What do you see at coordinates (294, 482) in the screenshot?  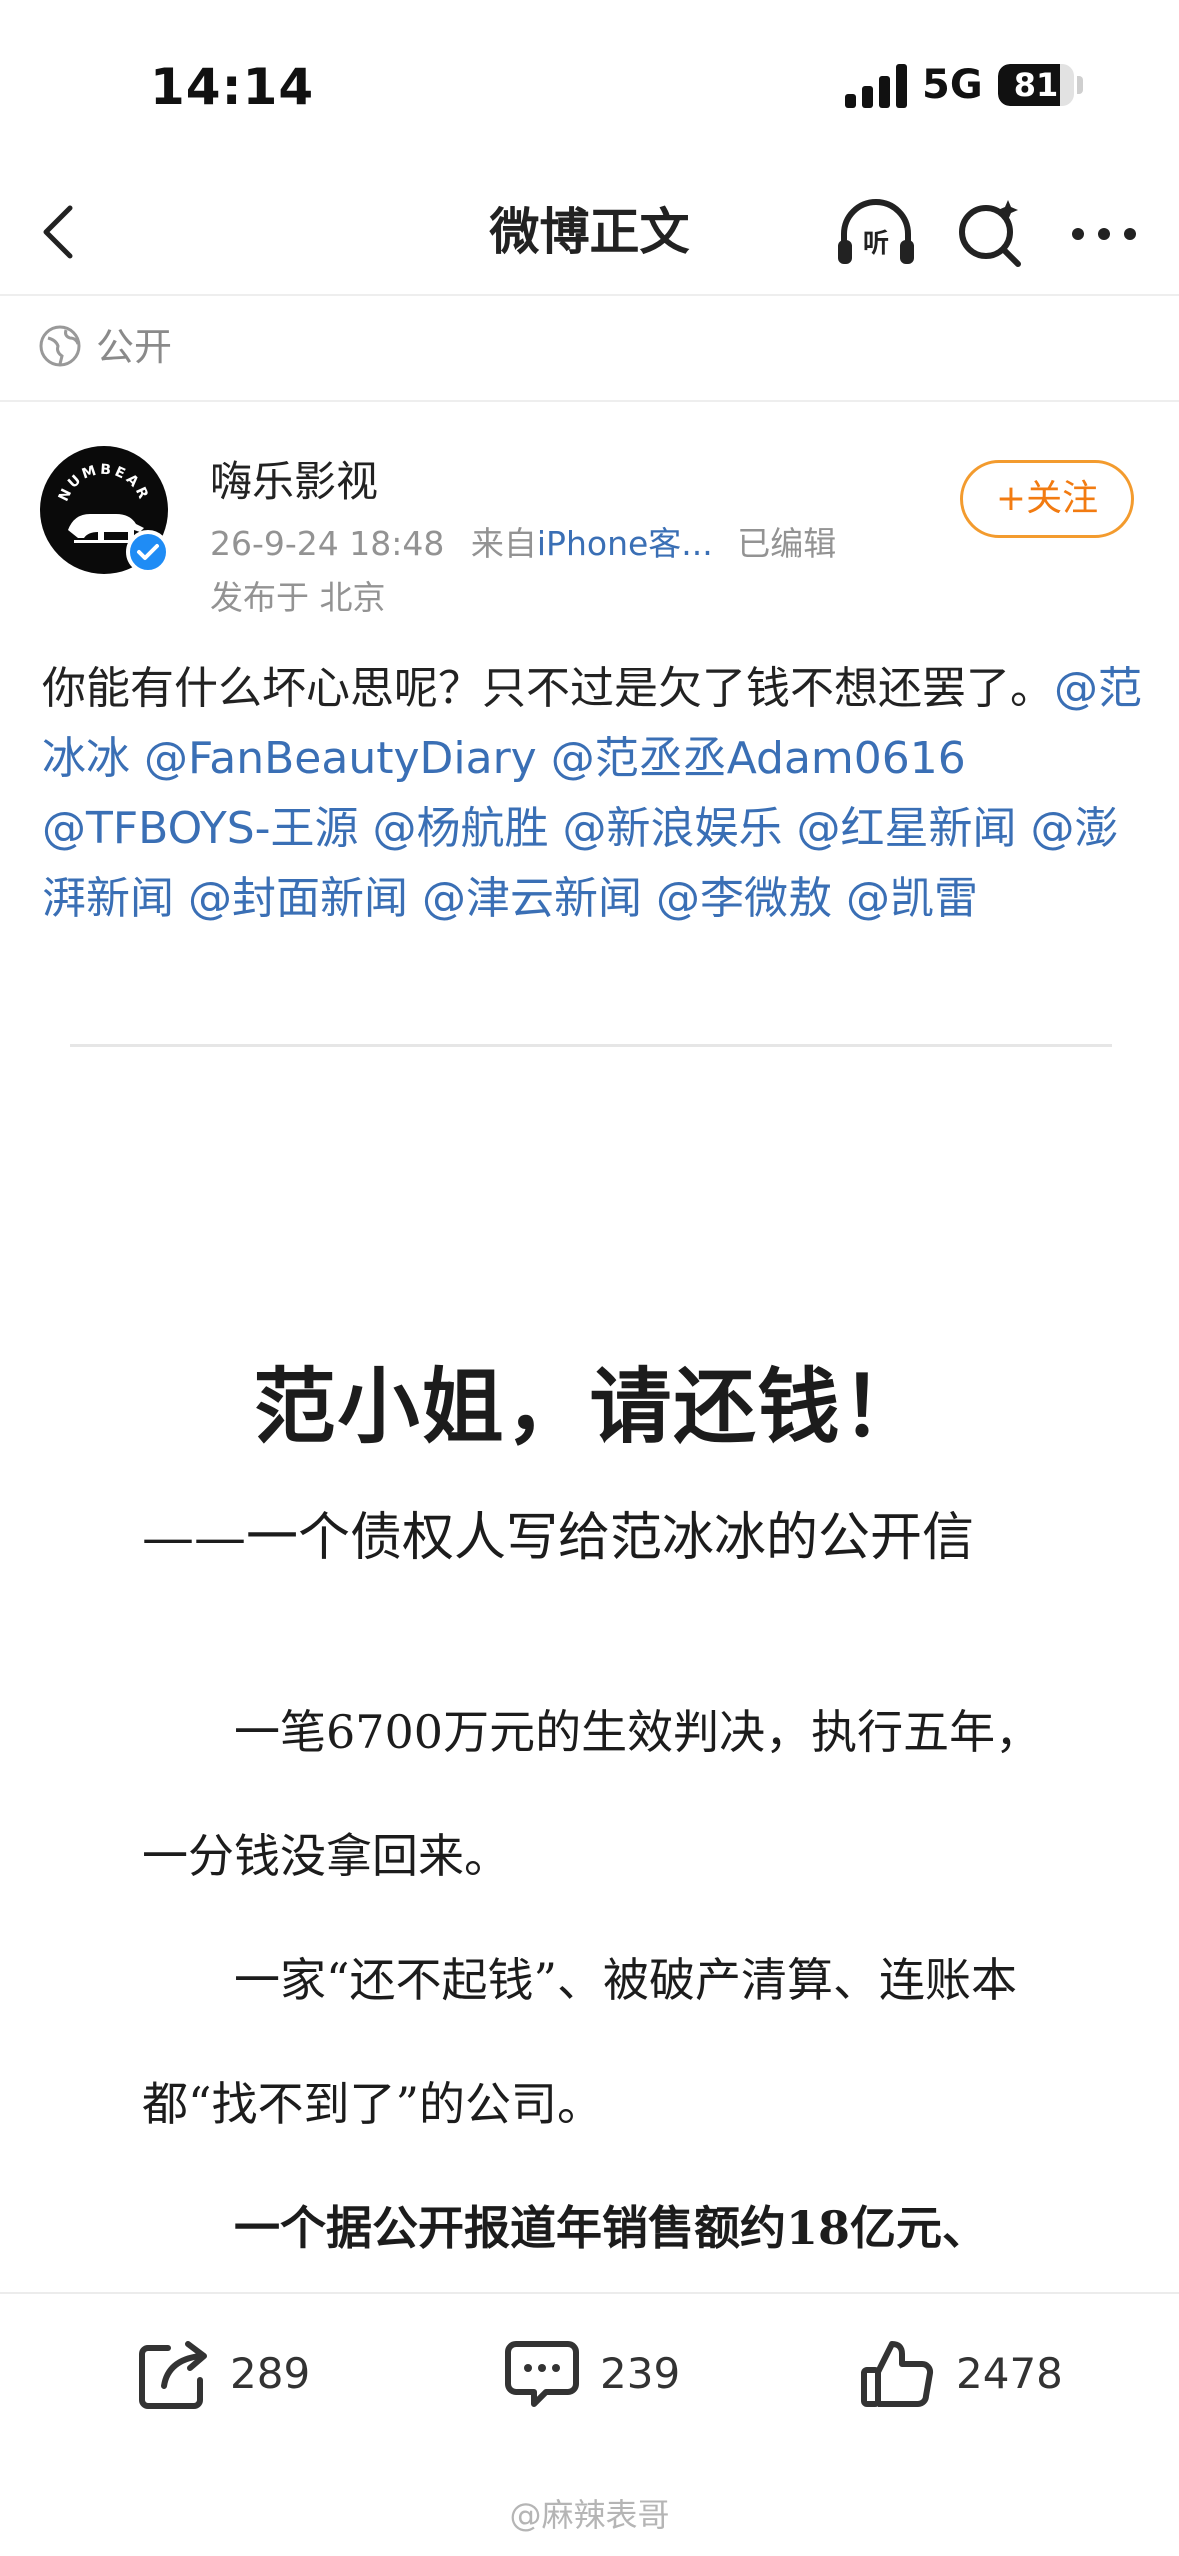 I see `author-name: 嗨乐影视` at bounding box center [294, 482].